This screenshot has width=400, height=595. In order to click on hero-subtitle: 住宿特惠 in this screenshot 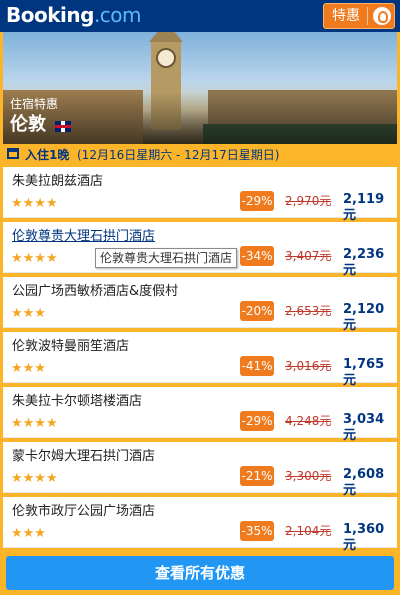, I will do `click(34, 104)`.